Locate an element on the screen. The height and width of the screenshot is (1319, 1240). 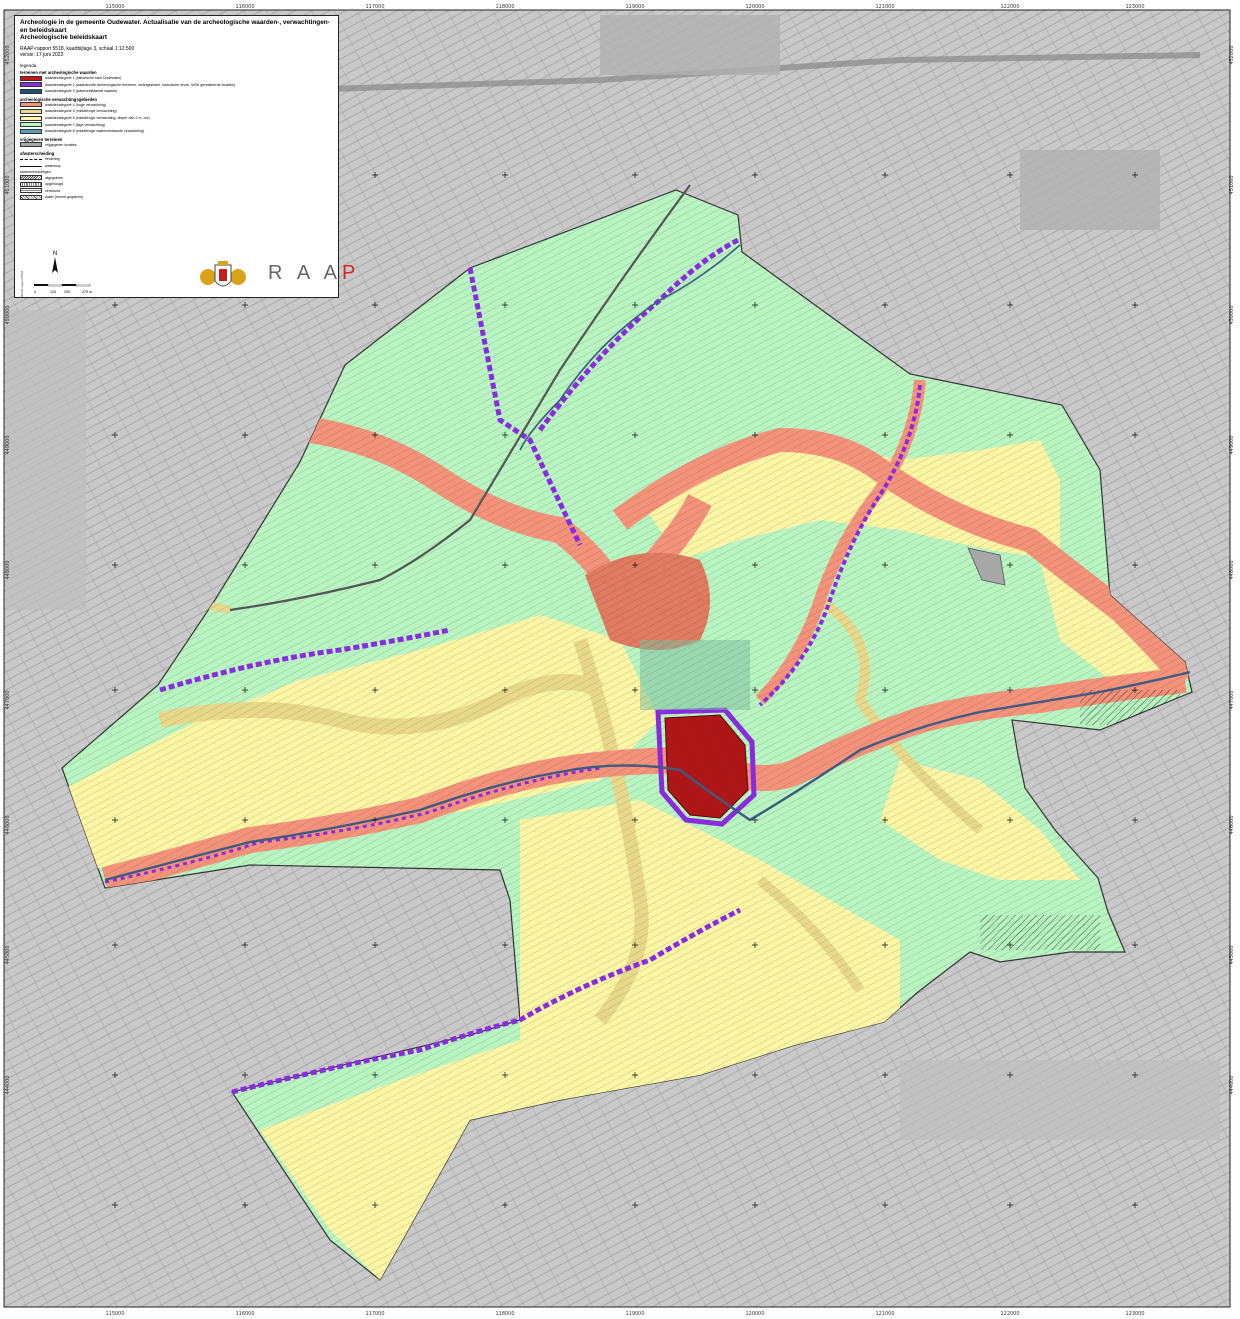
coord-label-right: 446000 is located at coordinates (1232, 824).